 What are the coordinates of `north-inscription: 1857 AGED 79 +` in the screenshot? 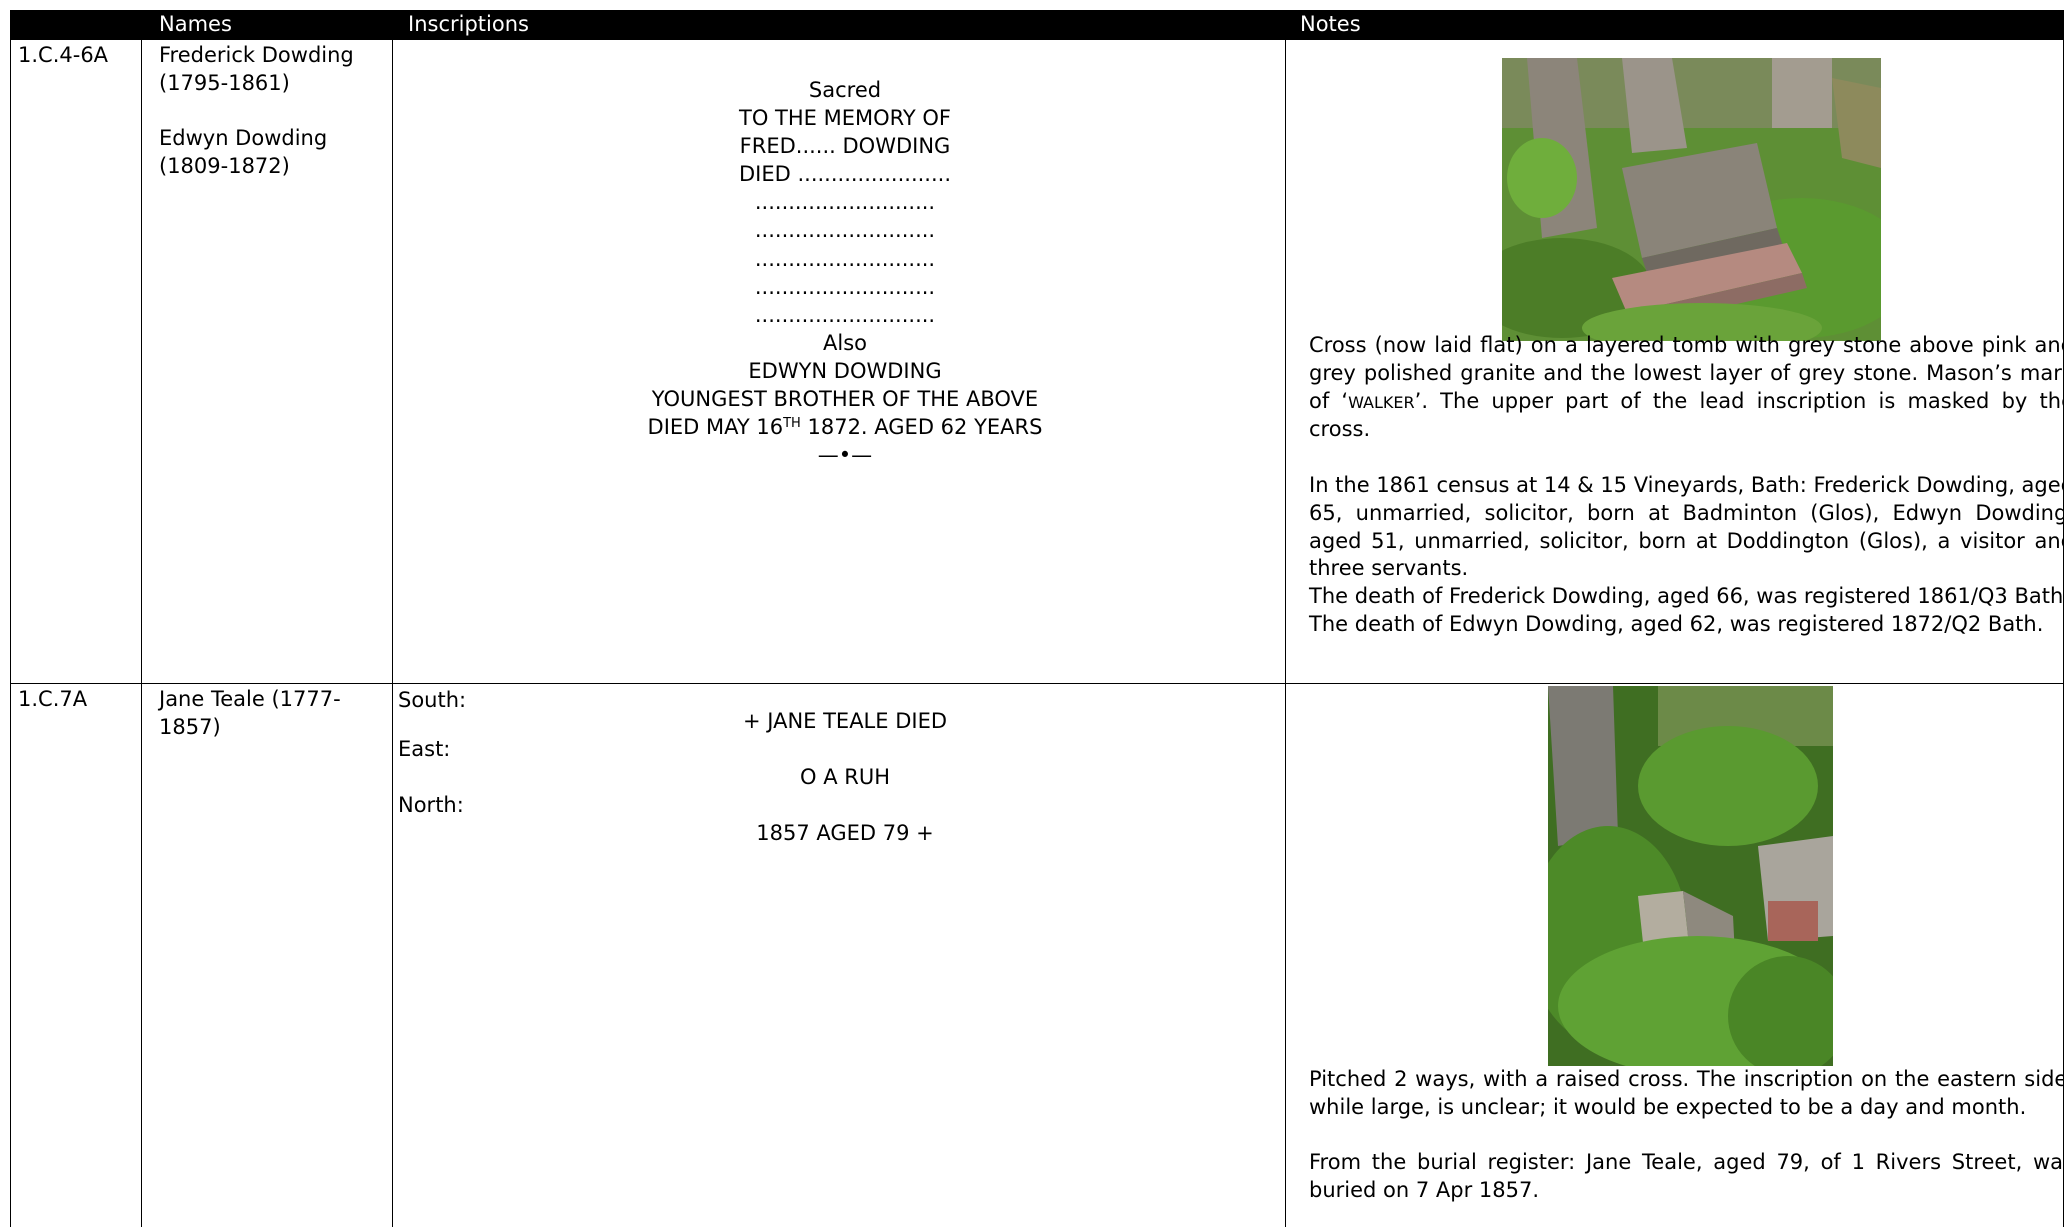 It's located at (845, 833).